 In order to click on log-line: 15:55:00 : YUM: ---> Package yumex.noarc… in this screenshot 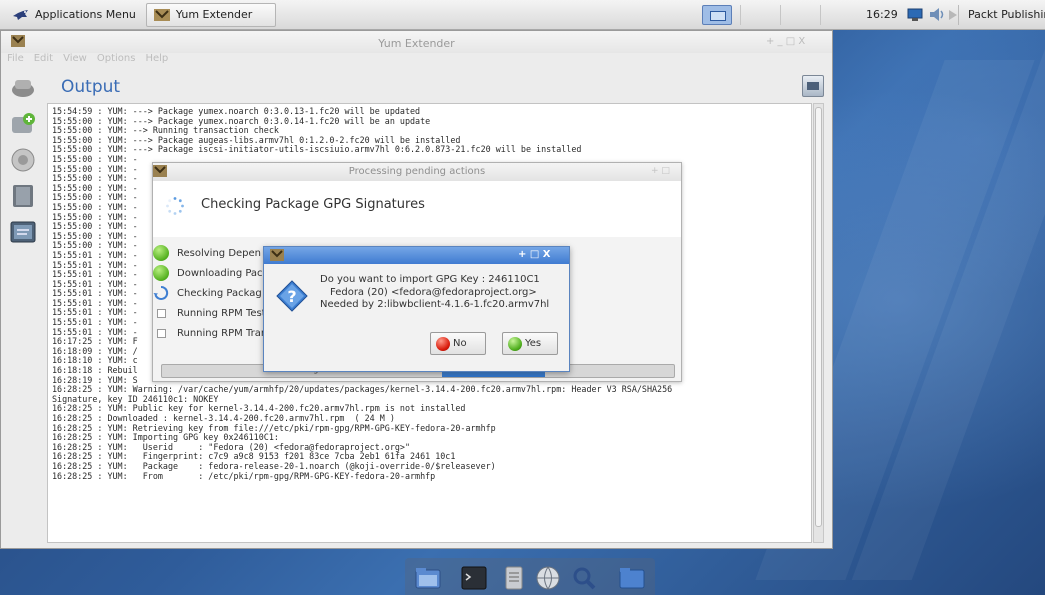, I will do `click(241, 121)`.